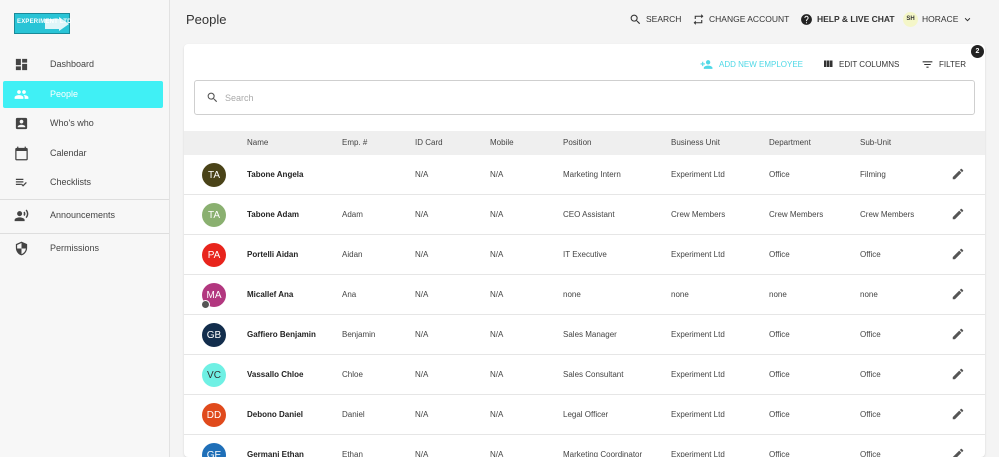  Describe the element at coordinates (257, 142) in the screenshot. I see `column-header-name: Name` at that location.